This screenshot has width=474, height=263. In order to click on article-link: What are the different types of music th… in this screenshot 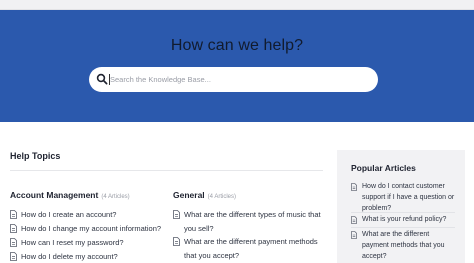, I will do `click(249, 221)`.